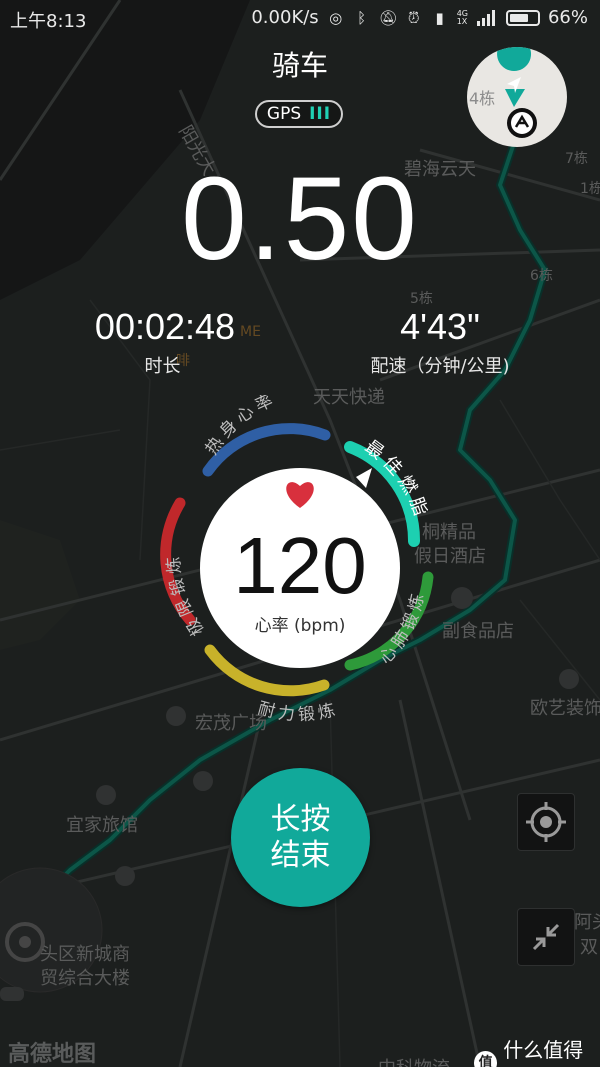 The image size is (600, 1067). I want to click on collapse-map-button, so click(546, 937).